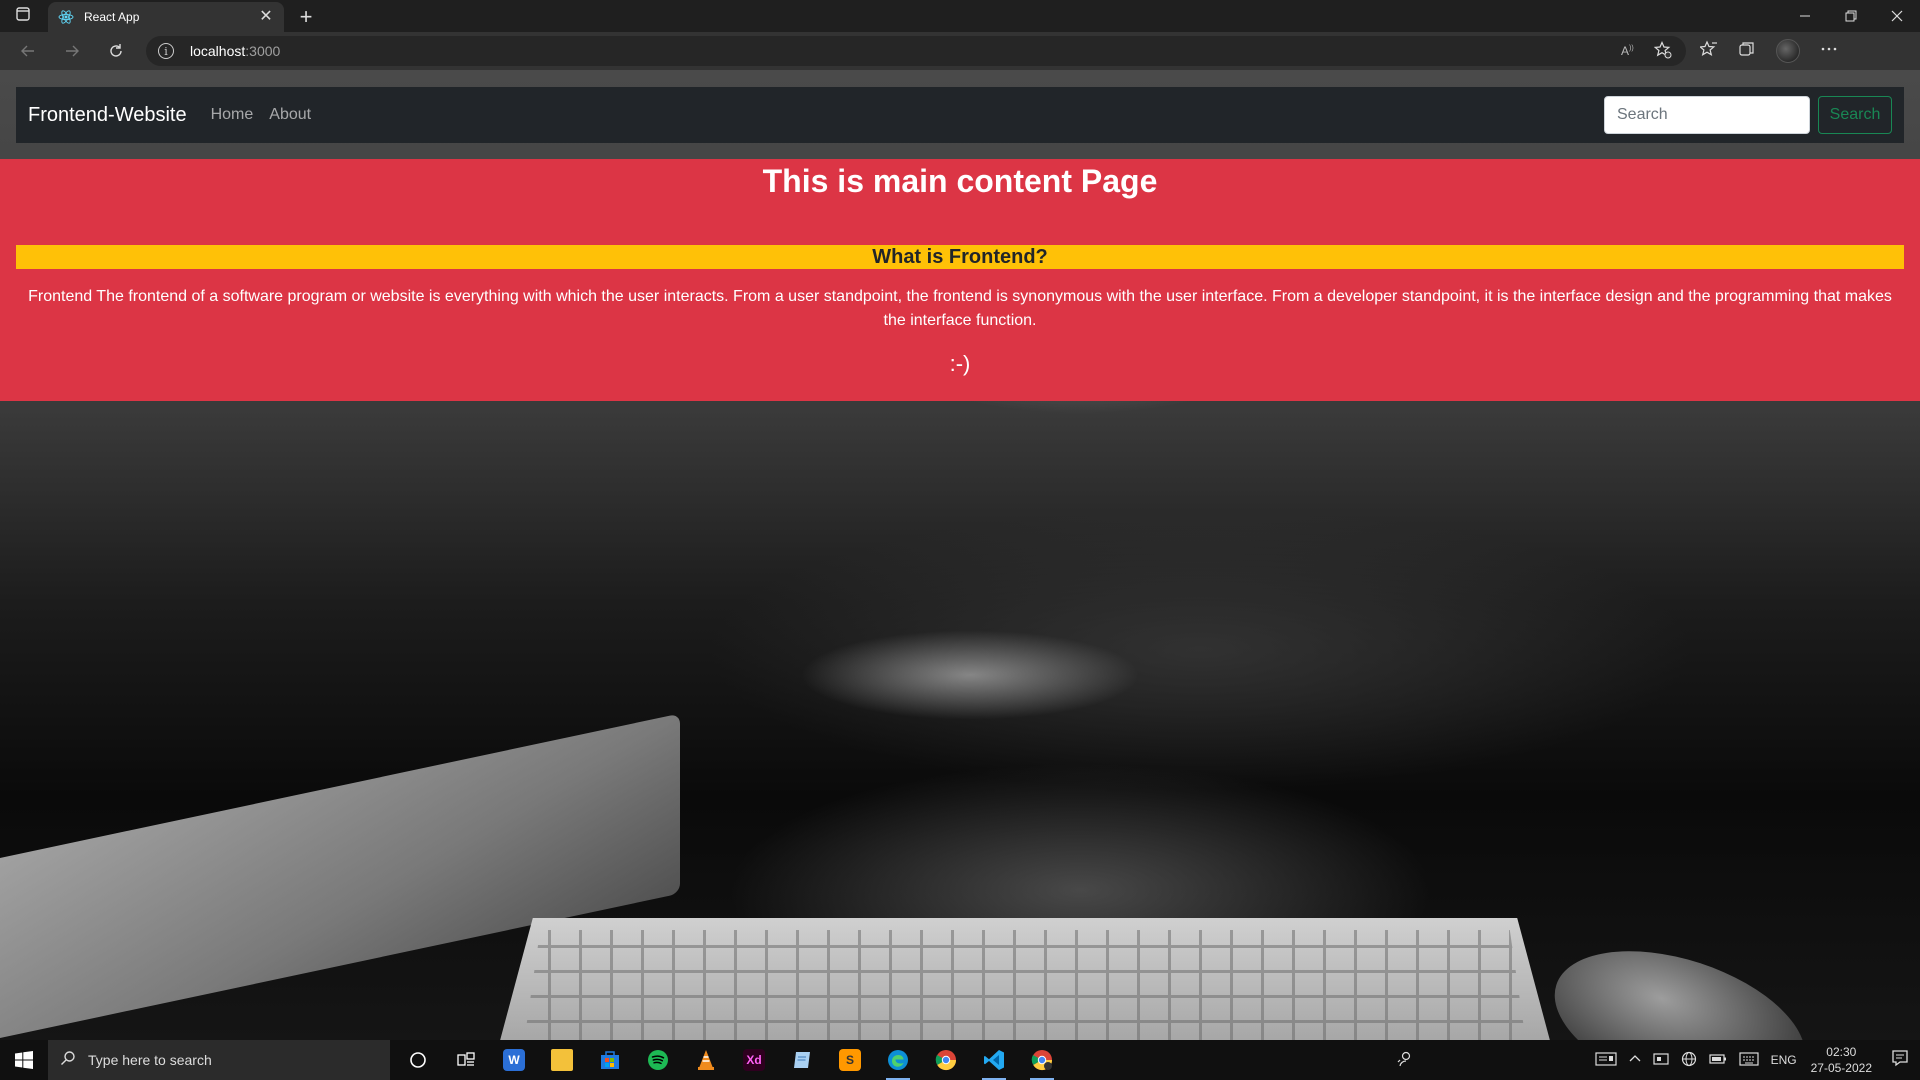 The width and height of the screenshot is (1920, 1080). What do you see at coordinates (1788, 51) in the screenshot?
I see `profile-avatar` at bounding box center [1788, 51].